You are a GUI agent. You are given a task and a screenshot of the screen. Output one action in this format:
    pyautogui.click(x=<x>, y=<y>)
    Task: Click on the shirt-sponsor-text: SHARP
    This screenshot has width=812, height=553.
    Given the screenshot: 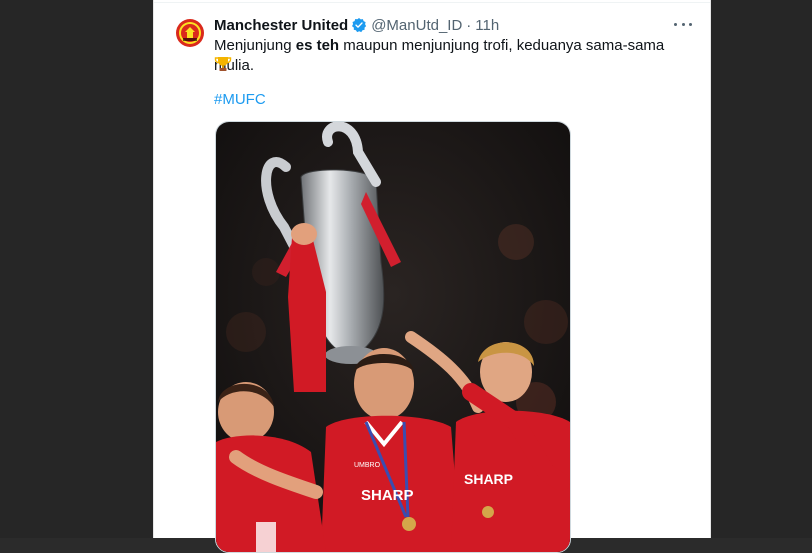 What is the action you would take?
    pyautogui.click(x=387, y=495)
    